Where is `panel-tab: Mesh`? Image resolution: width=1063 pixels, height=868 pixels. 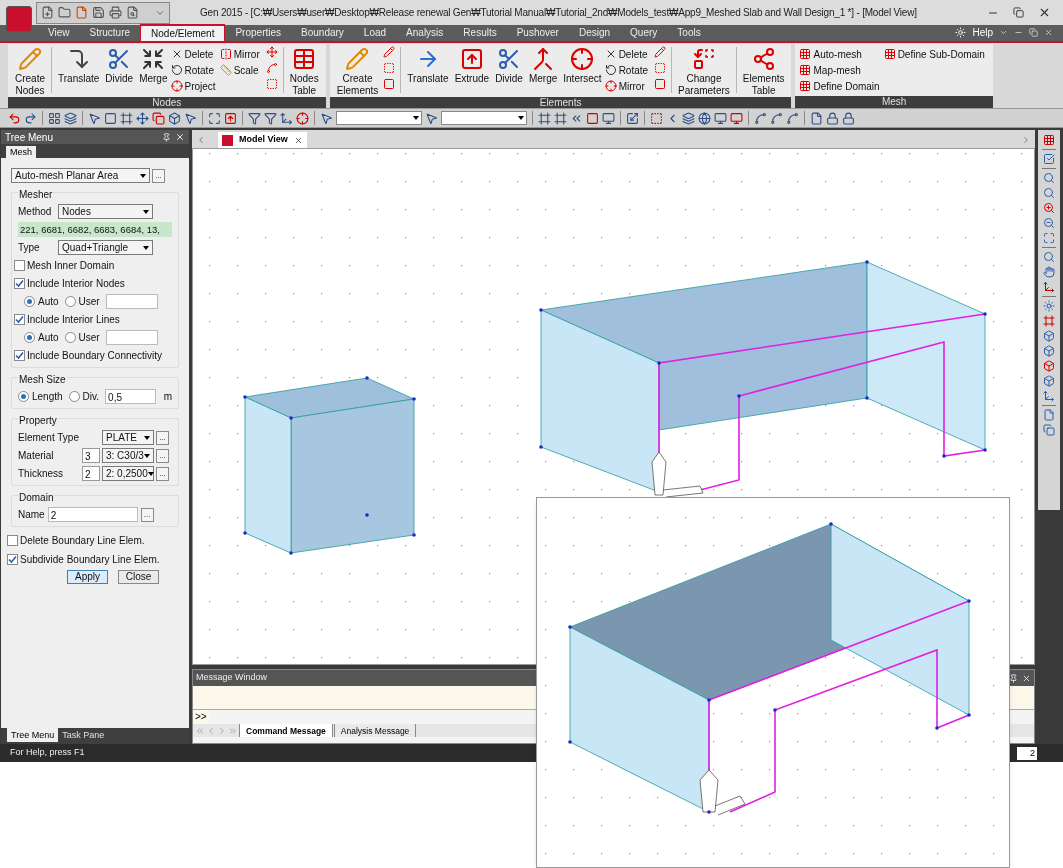
panel-tab: Mesh is located at coordinates (21, 152).